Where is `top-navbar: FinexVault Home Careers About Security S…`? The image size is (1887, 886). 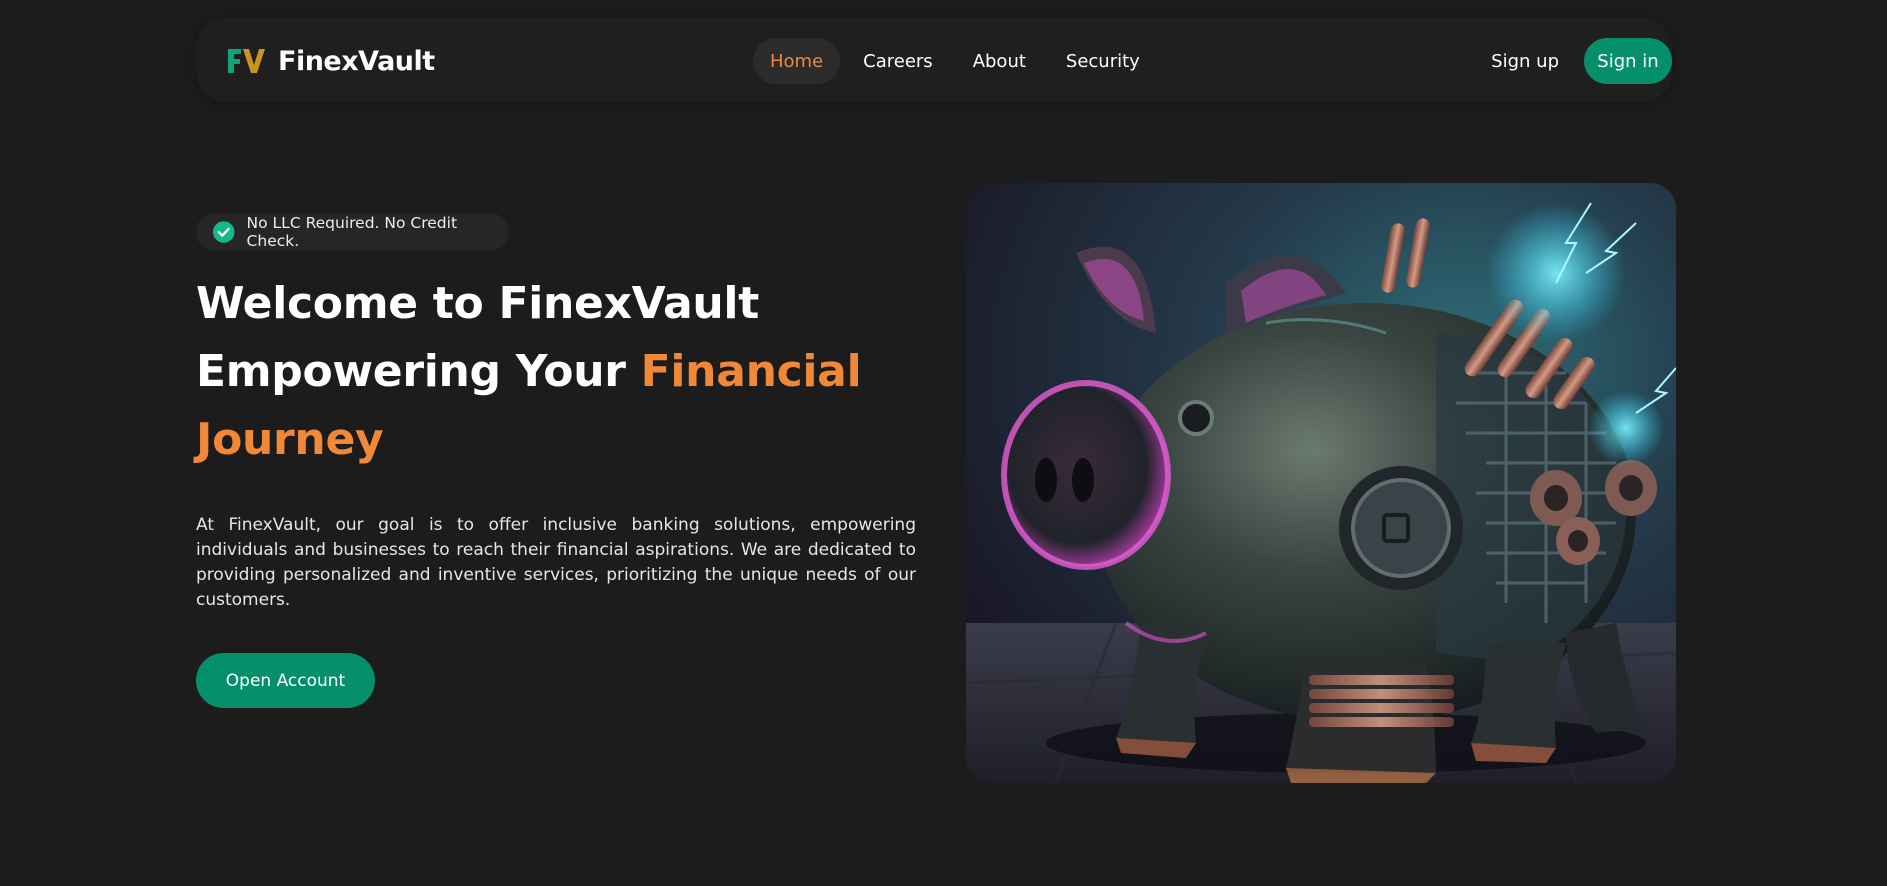
top-navbar: FinexVault Home Careers About Security S… is located at coordinates (934, 60).